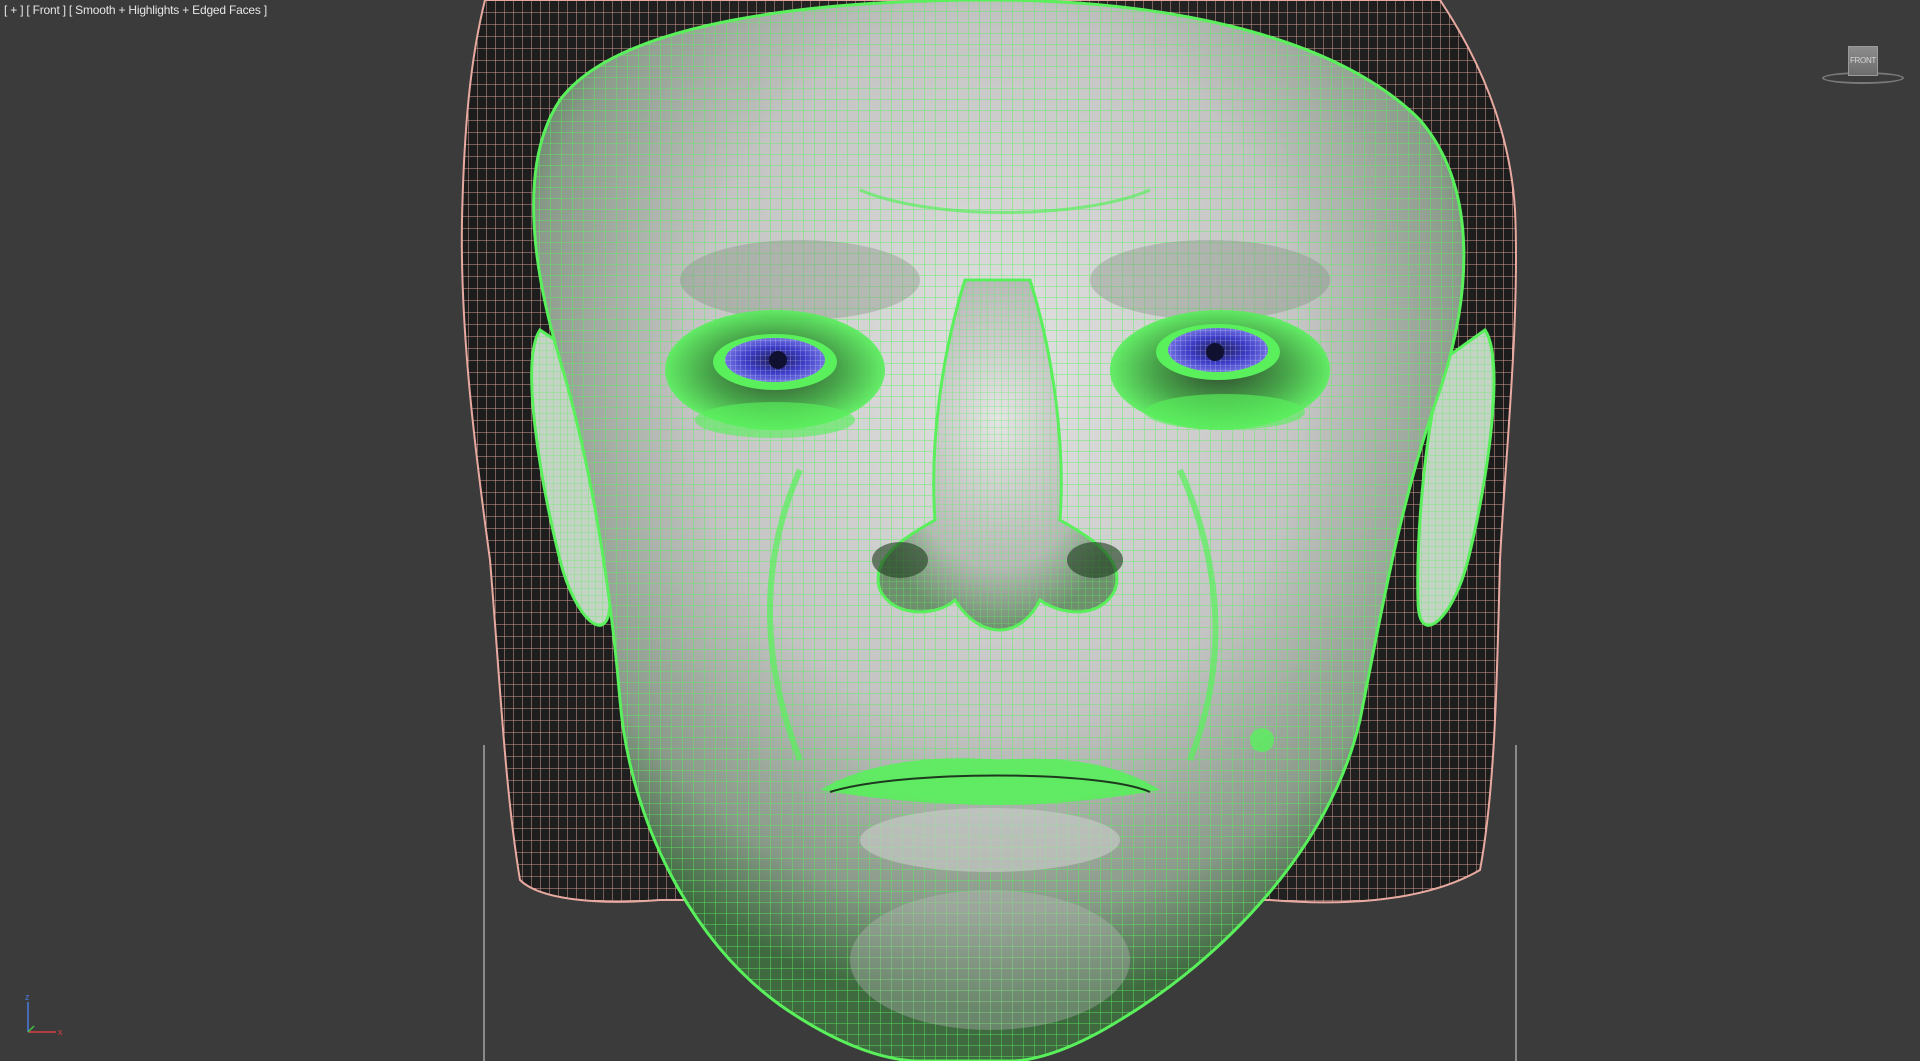  What do you see at coordinates (990, 960) in the screenshot?
I see `chin` at bounding box center [990, 960].